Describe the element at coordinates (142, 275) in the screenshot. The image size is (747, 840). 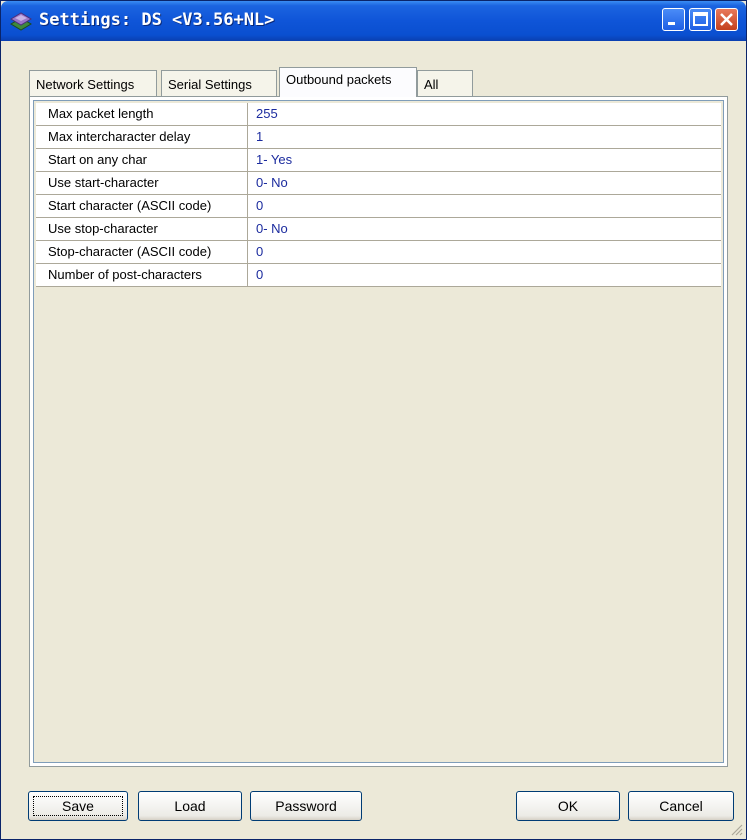
I see `property-name: Number of post-characters` at that location.